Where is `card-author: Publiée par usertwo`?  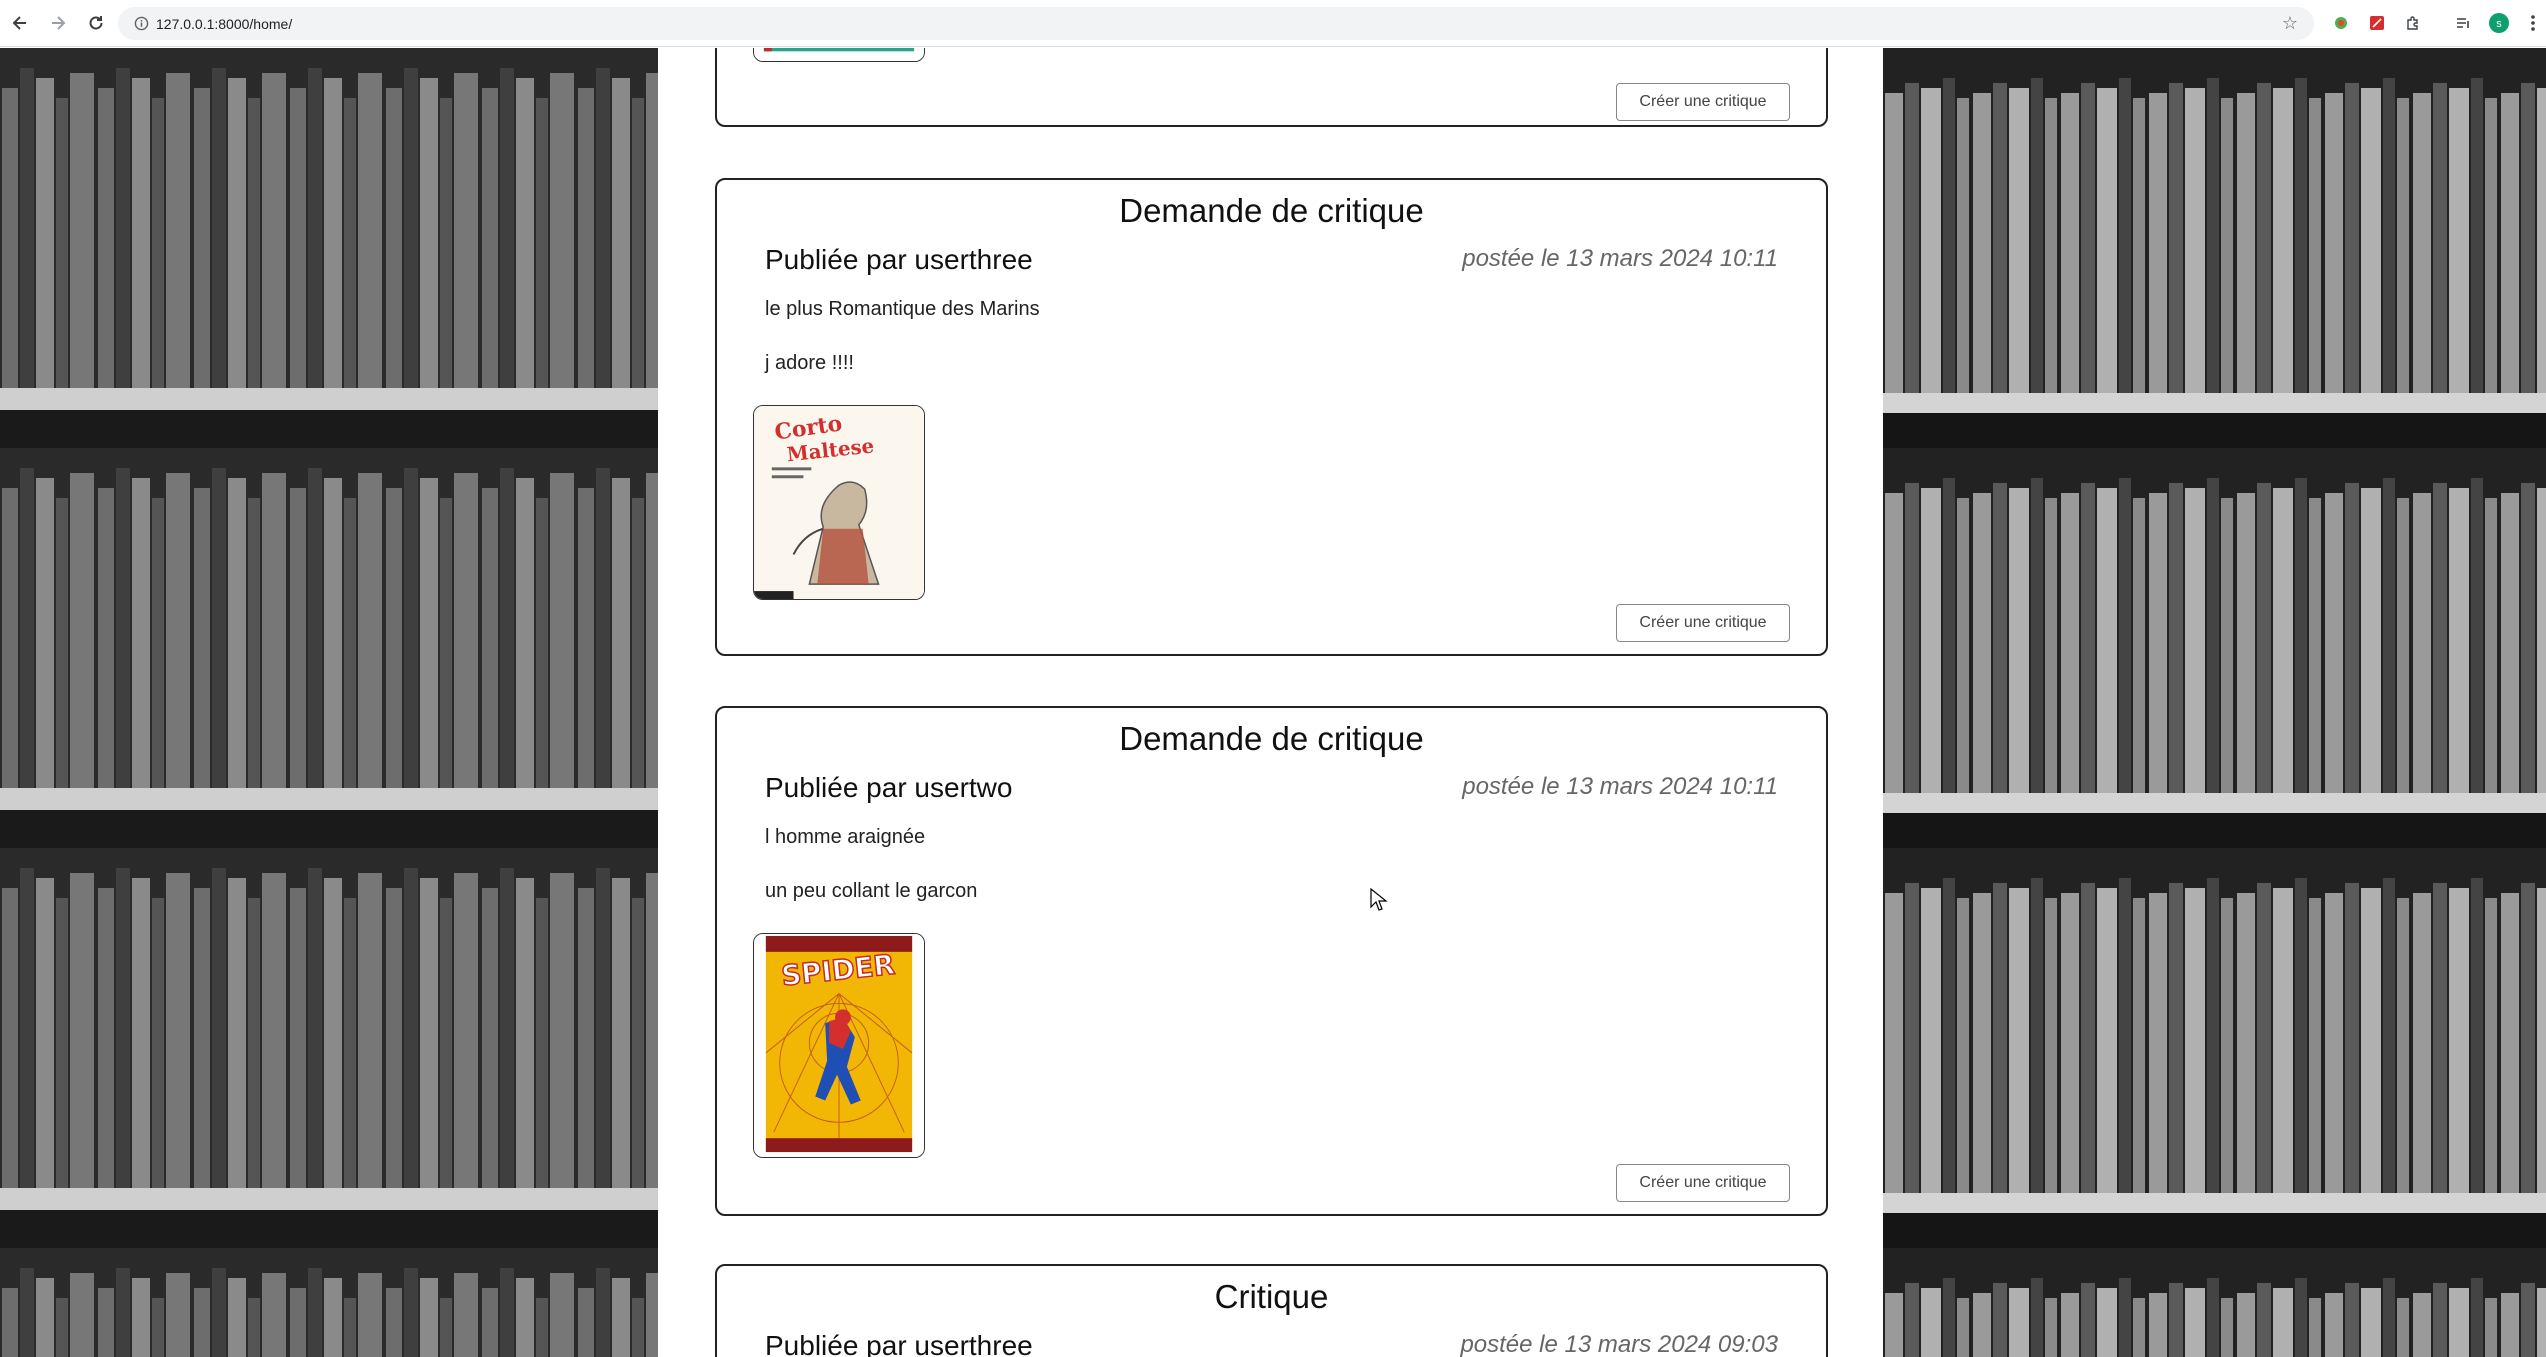
card-author: Publiée par usertwo is located at coordinates (889, 787).